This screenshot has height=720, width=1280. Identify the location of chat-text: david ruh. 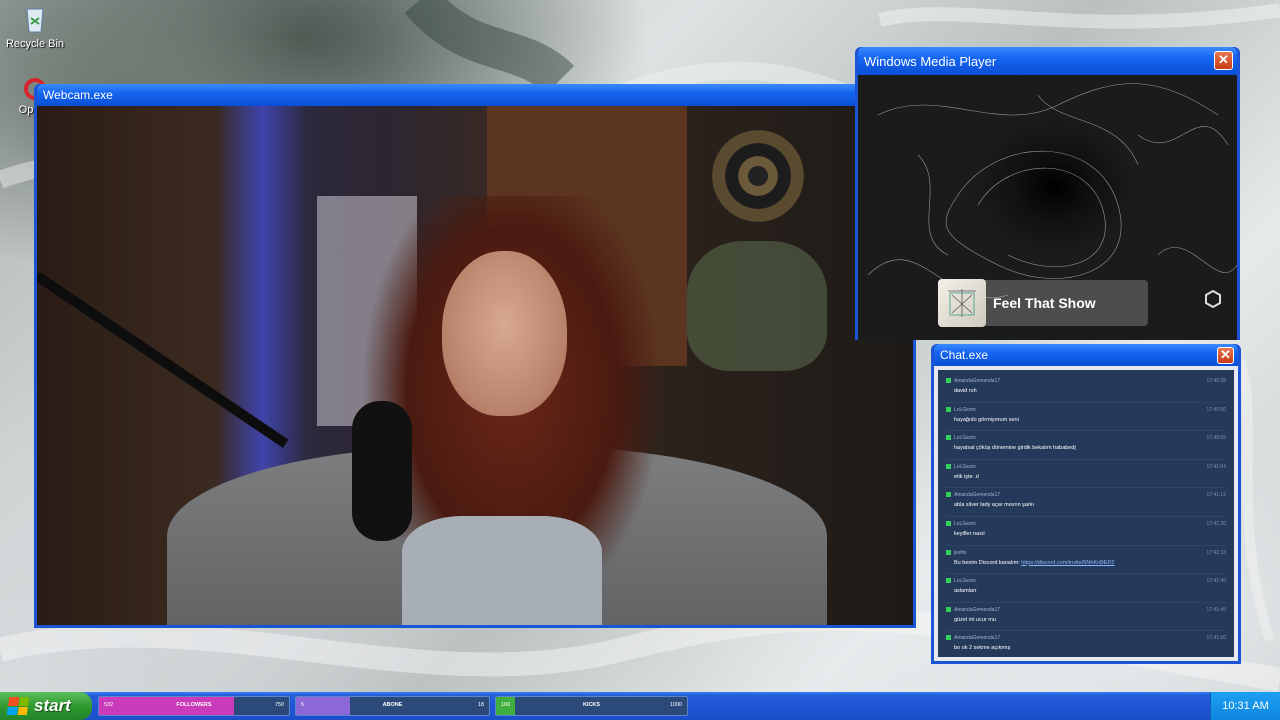
(965, 391).